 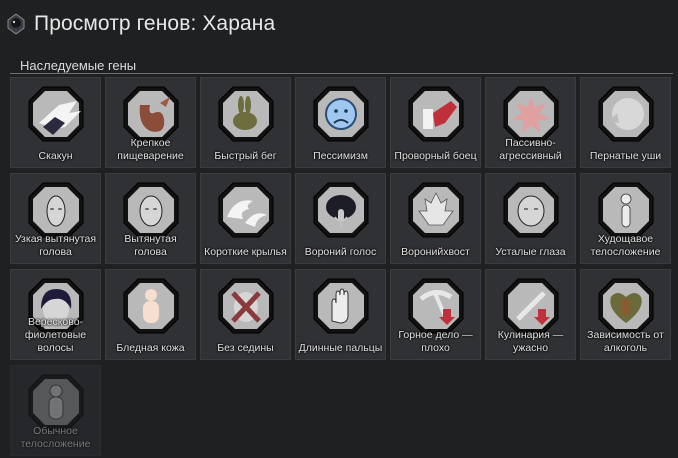 What do you see at coordinates (245, 156) in the screenshot?
I see `gene-label: Быстрый бег` at bounding box center [245, 156].